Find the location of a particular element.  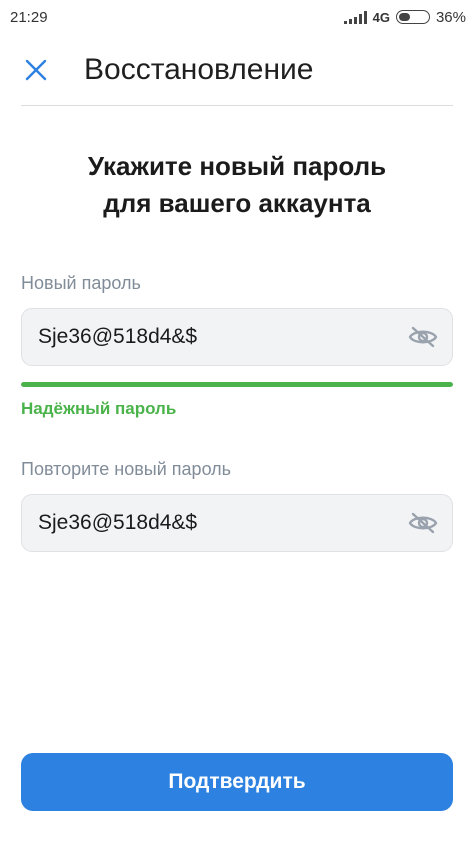

new-password-label: Новый пароль is located at coordinates (81, 283).